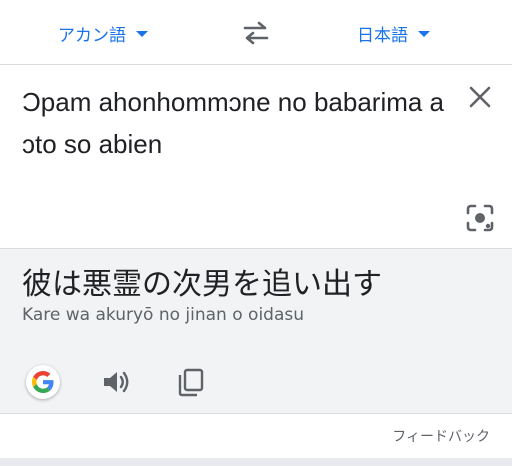 The image size is (512, 466). What do you see at coordinates (202, 284) in the screenshot?
I see `translation-text: 彼は悪霊の次男を追い出す` at bounding box center [202, 284].